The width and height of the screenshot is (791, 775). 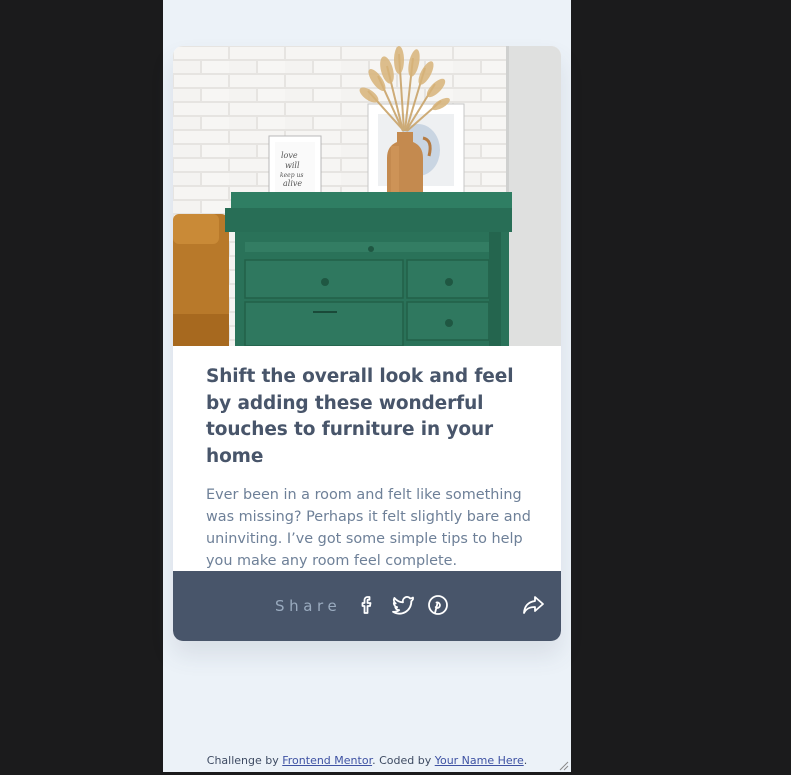 I want to click on twitter-icon, so click(x=402, y=605).